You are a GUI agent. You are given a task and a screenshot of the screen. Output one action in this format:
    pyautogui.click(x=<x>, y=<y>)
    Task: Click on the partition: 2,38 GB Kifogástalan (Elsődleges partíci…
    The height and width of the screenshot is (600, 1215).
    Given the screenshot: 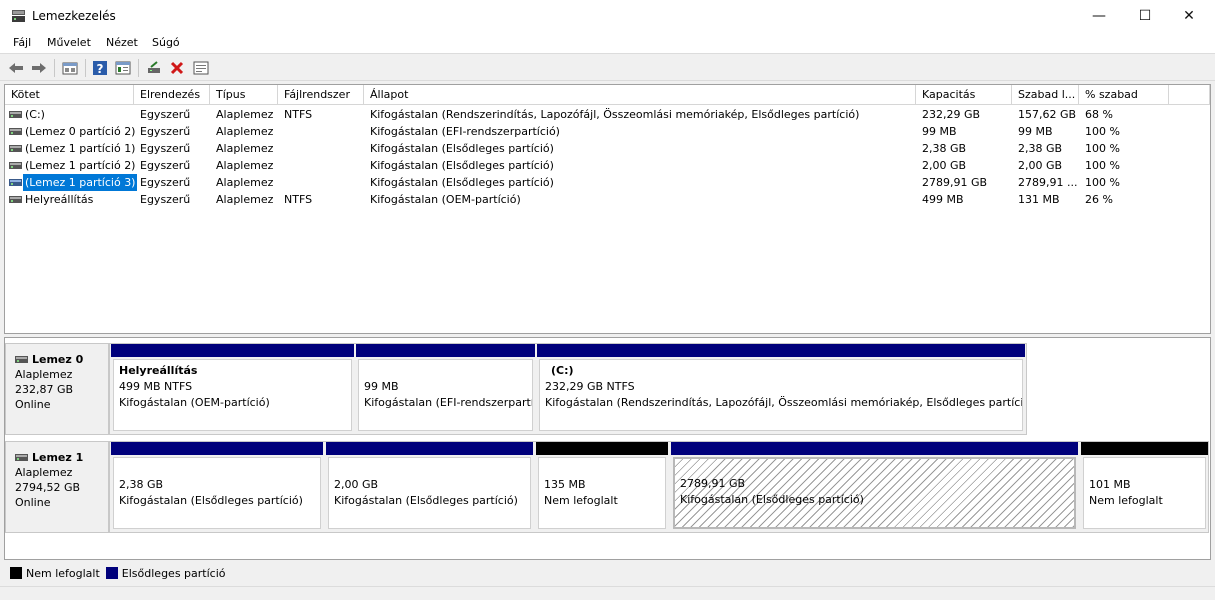 What is the action you would take?
    pyautogui.click(x=217, y=486)
    